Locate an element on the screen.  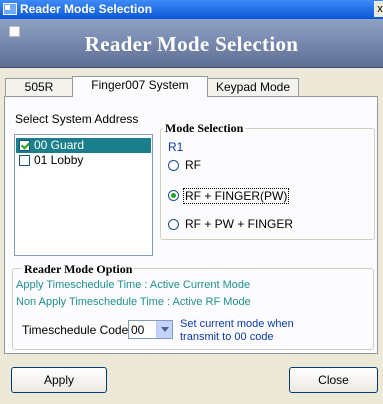
timeschedule-code-label: Timeschedule Code is located at coordinates (75, 330).